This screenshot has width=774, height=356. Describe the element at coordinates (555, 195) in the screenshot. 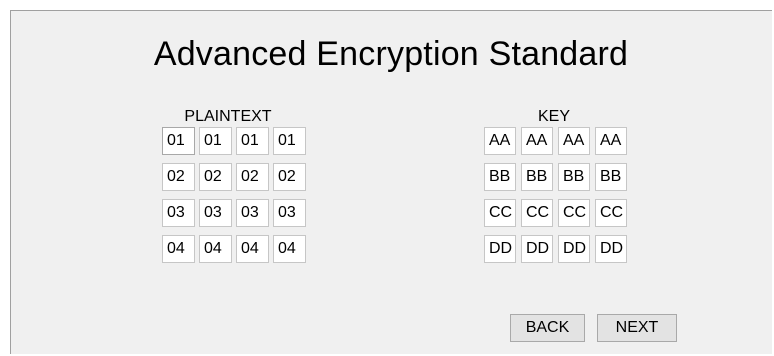

I see `key-grid` at that location.